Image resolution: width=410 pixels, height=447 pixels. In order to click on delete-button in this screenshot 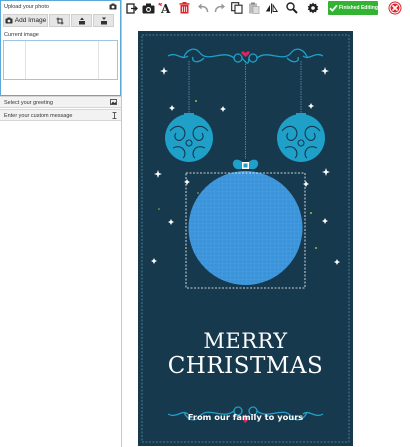, I will do `click(184, 8)`.